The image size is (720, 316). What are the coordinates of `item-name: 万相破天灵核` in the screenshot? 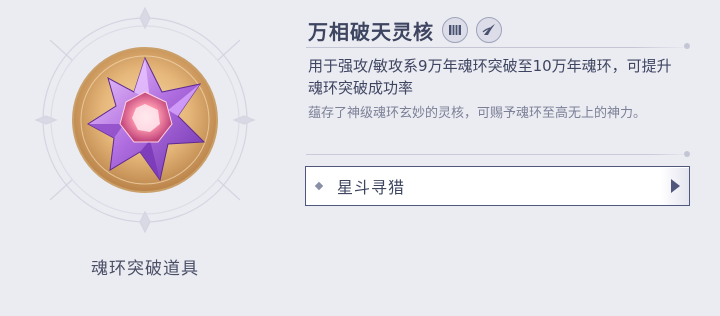 It's located at (371, 31).